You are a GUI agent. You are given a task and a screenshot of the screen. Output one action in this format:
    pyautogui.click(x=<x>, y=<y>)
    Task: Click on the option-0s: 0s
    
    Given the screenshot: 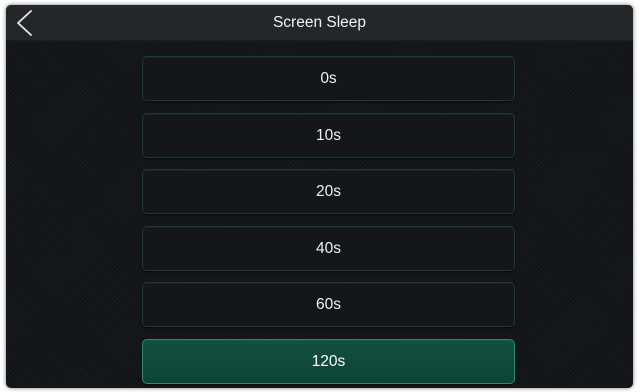 What is the action you would take?
    pyautogui.click(x=328, y=78)
    